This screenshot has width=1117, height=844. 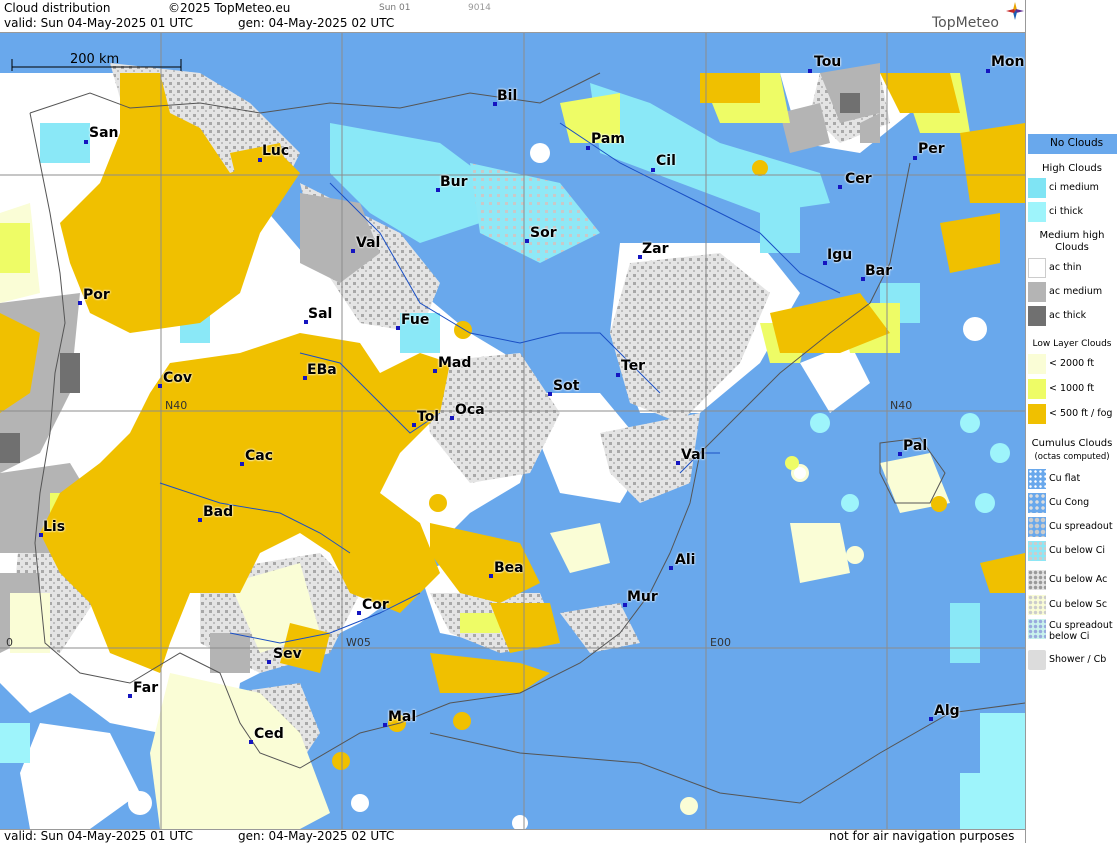 What do you see at coordinates (1071, 414) in the screenshot?
I see `legend-low-500: < 500 ft / fog` at bounding box center [1071, 414].